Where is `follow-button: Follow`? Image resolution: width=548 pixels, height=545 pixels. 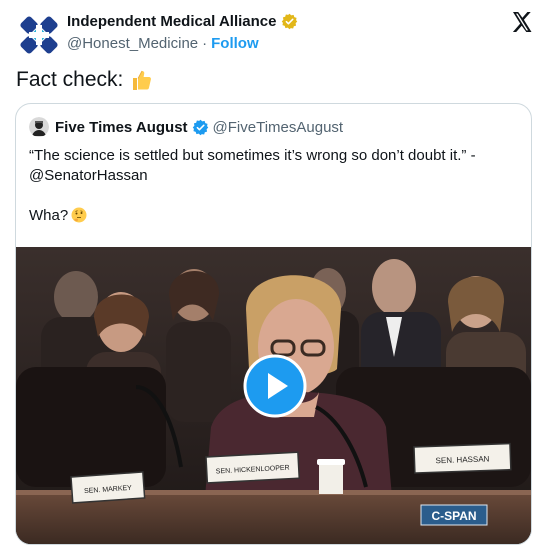
follow-button: Follow is located at coordinates (235, 43).